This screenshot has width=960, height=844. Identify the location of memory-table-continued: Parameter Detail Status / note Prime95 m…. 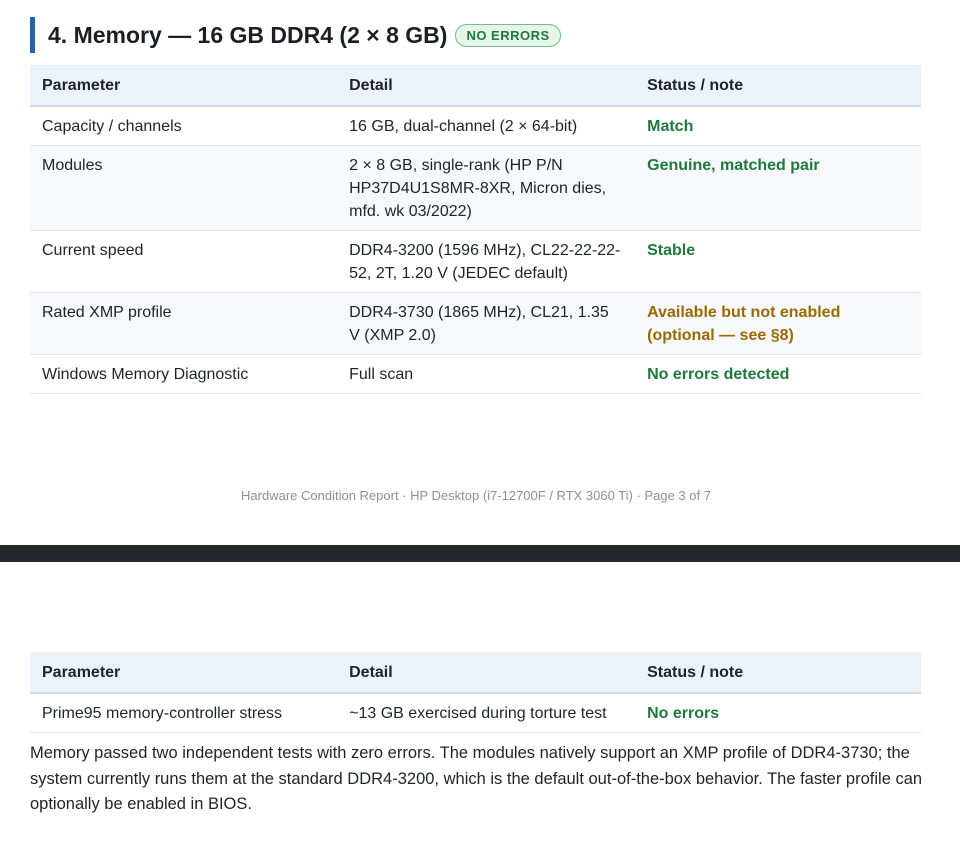
(475, 692).